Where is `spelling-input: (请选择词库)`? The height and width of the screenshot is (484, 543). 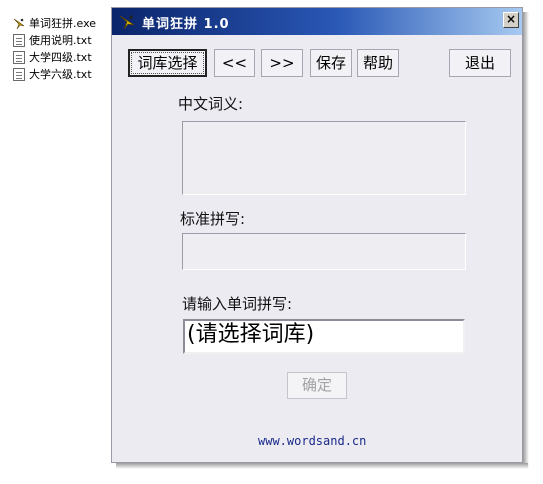
spelling-input: (请选择词库) is located at coordinates (324, 336).